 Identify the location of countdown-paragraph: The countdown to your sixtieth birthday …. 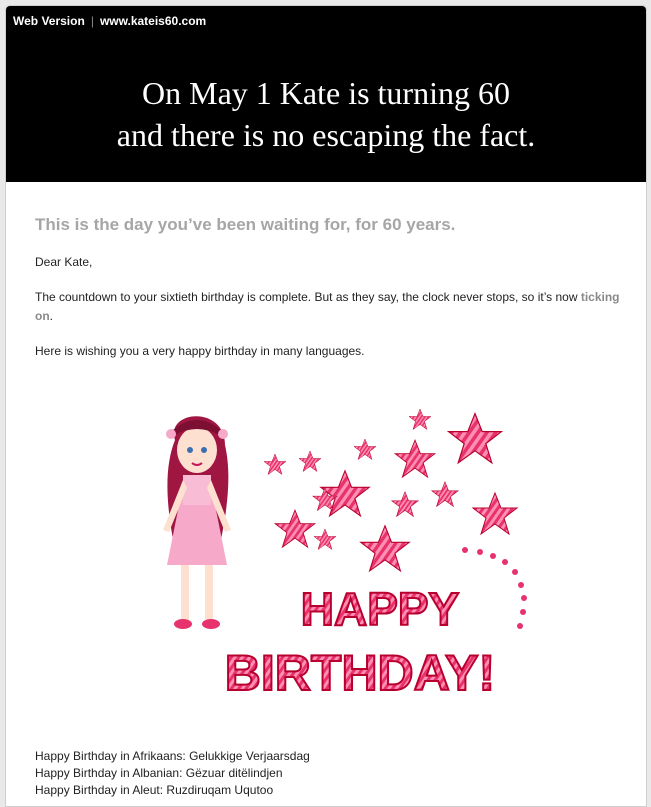
(327, 307).